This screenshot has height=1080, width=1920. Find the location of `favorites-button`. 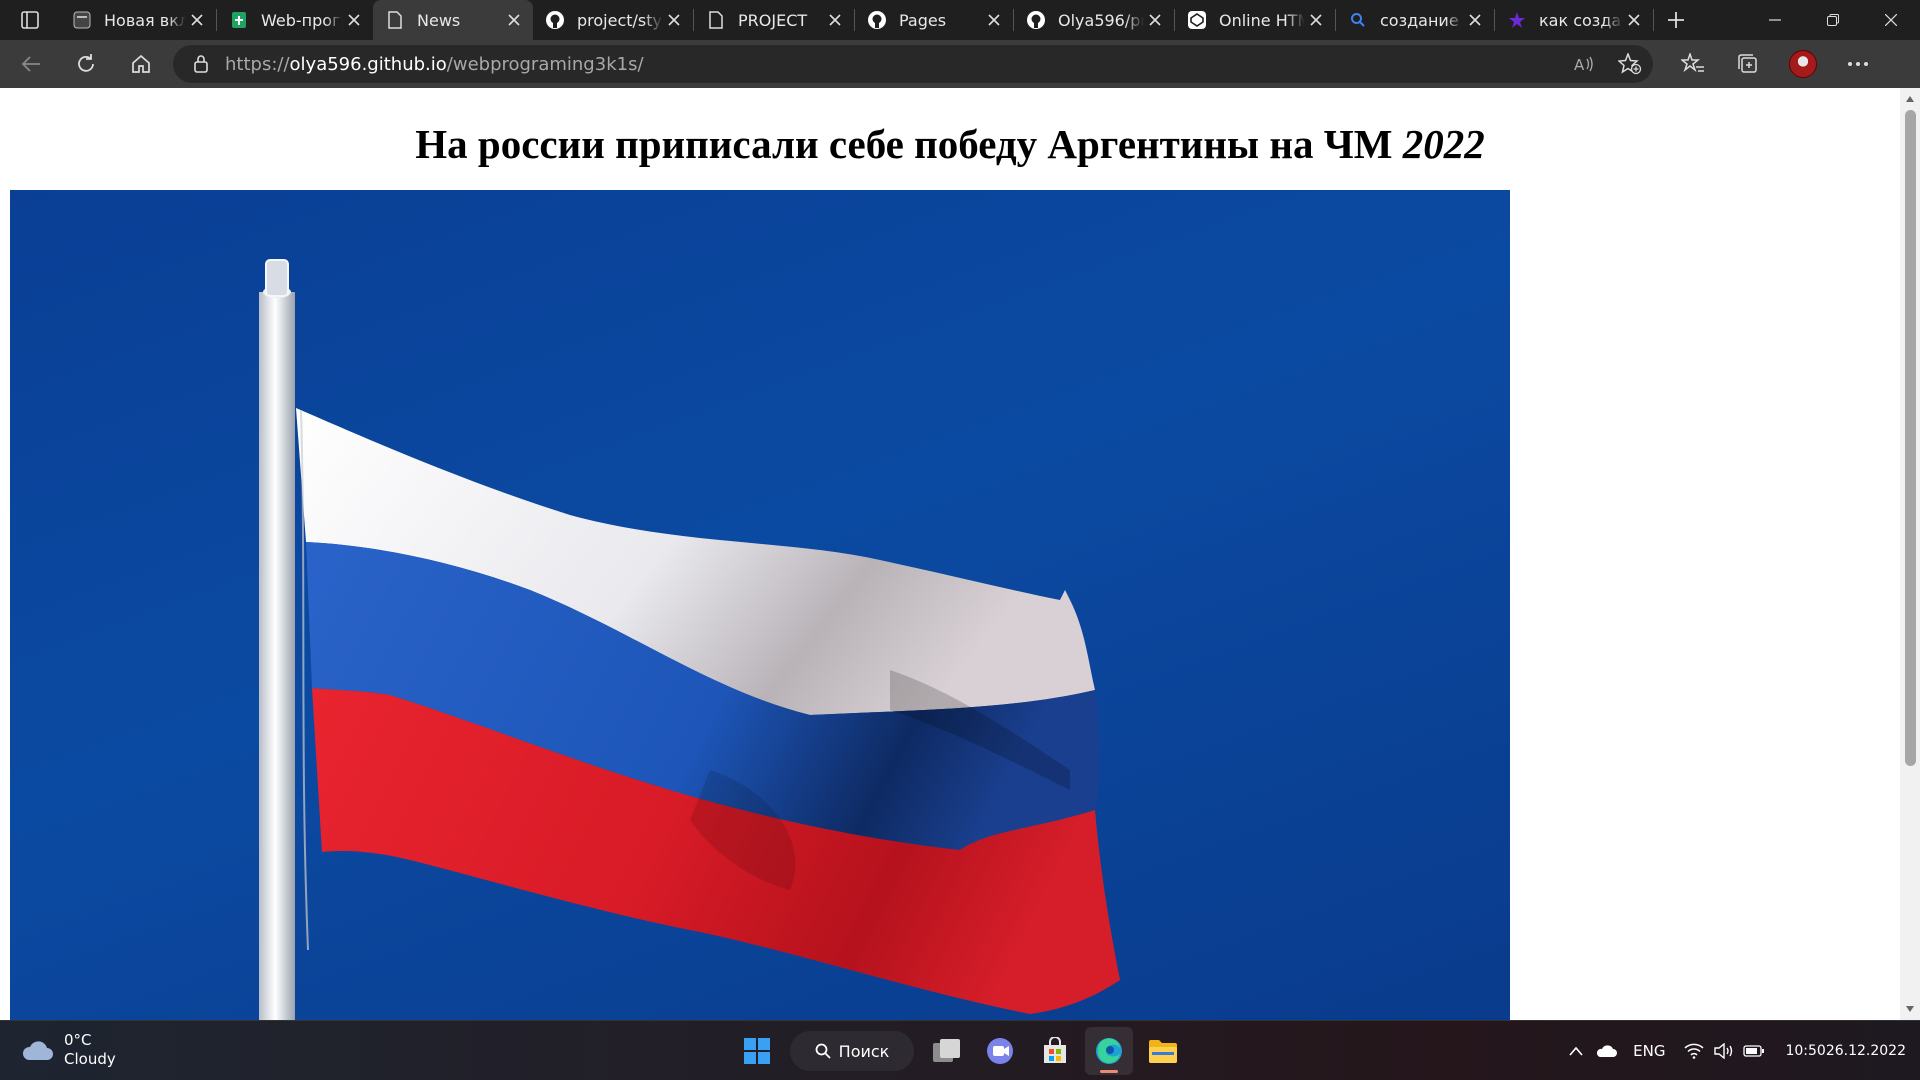

favorites-button is located at coordinates (1692, 64).